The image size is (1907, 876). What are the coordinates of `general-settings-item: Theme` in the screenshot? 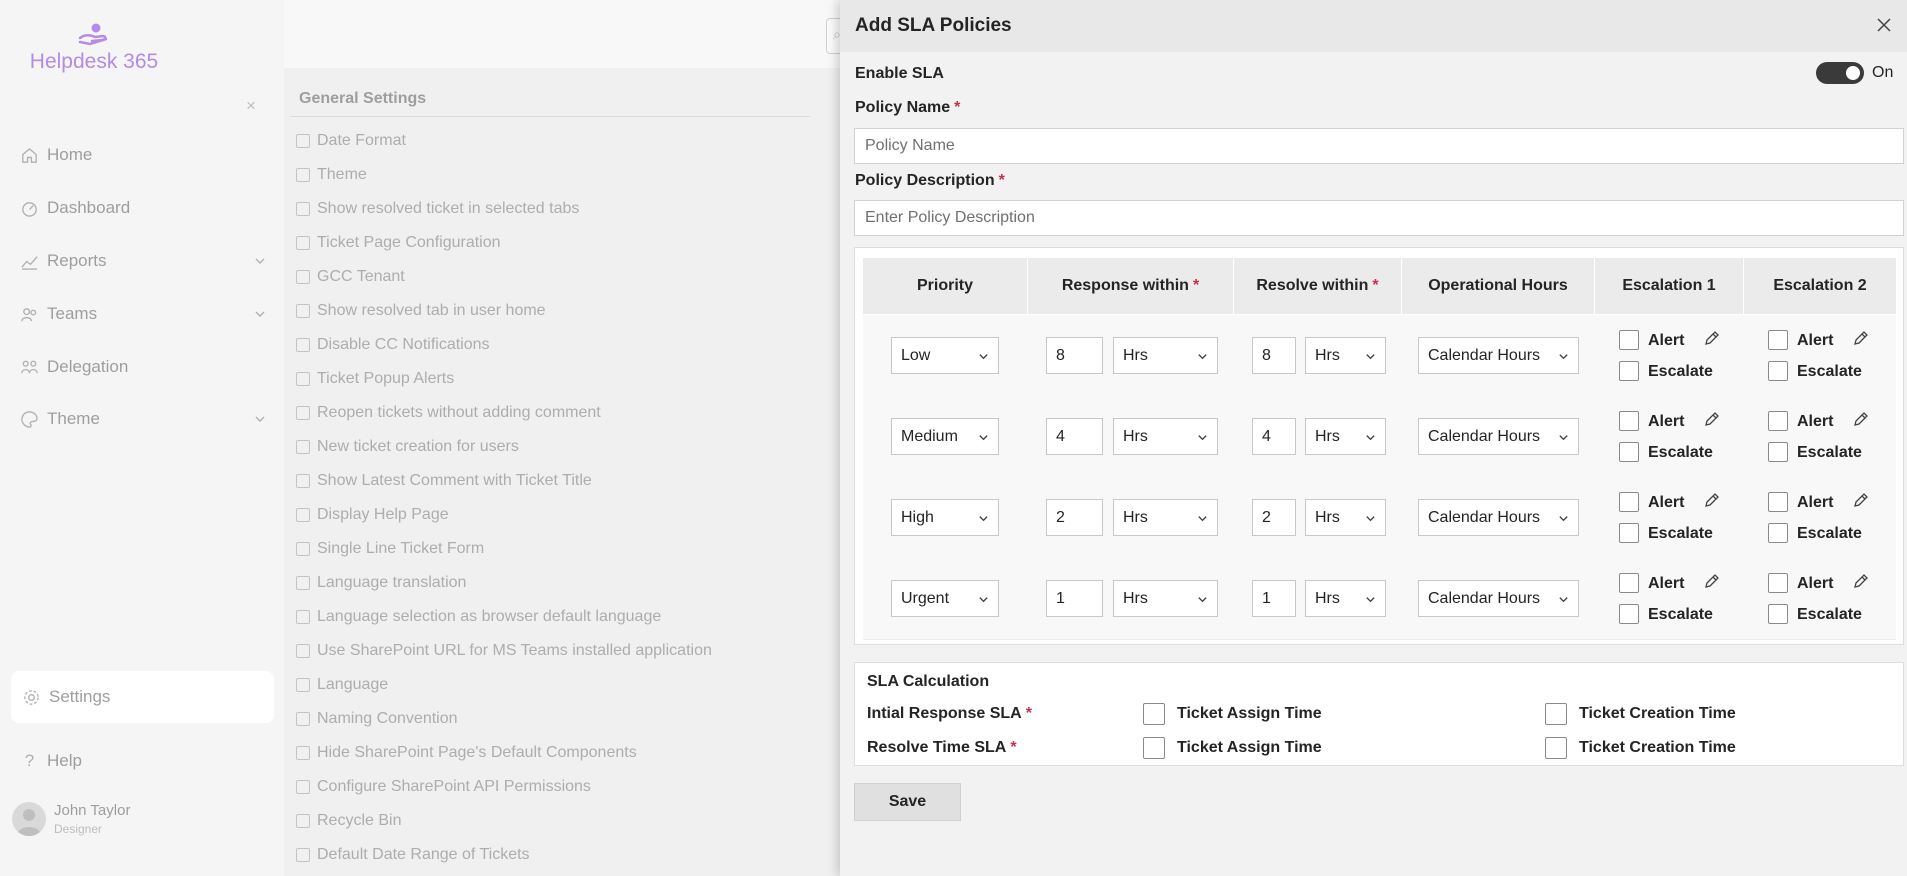 It's located at (331, 175).